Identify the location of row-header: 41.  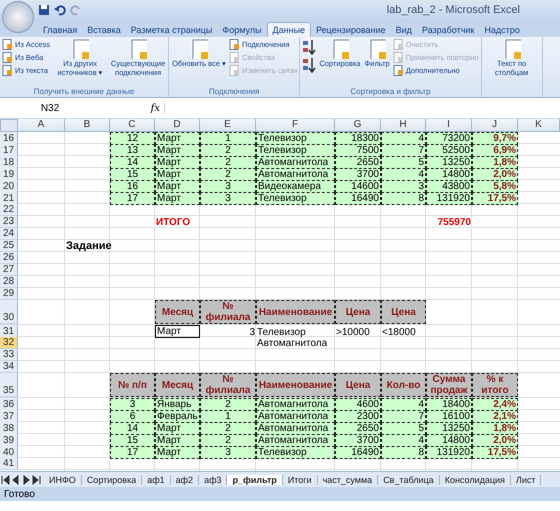
(9, 464).